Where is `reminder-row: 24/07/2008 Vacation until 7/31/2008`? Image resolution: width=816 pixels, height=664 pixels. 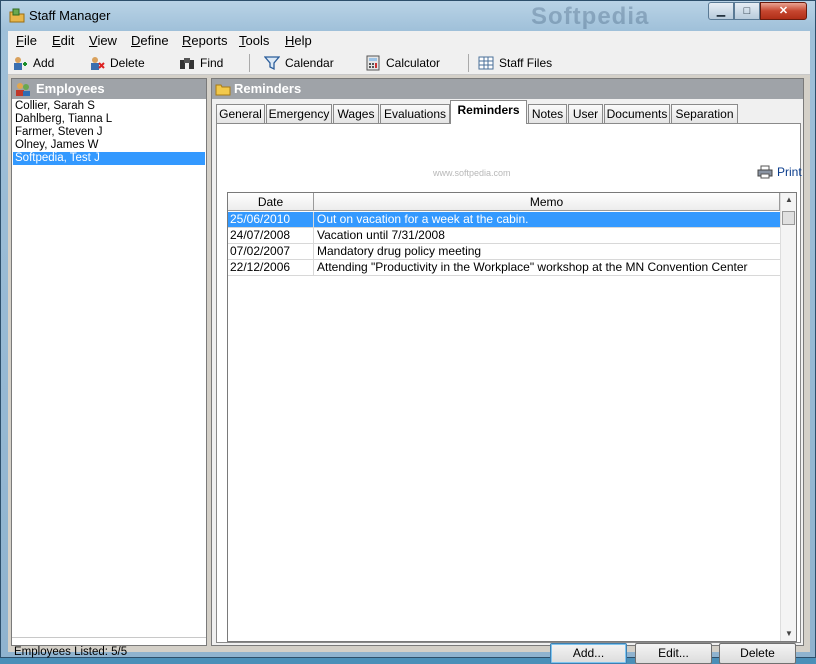
reminder-row: 24/07/2008 Vacation until 7/31/2008 is located at coordinates (504, 236).